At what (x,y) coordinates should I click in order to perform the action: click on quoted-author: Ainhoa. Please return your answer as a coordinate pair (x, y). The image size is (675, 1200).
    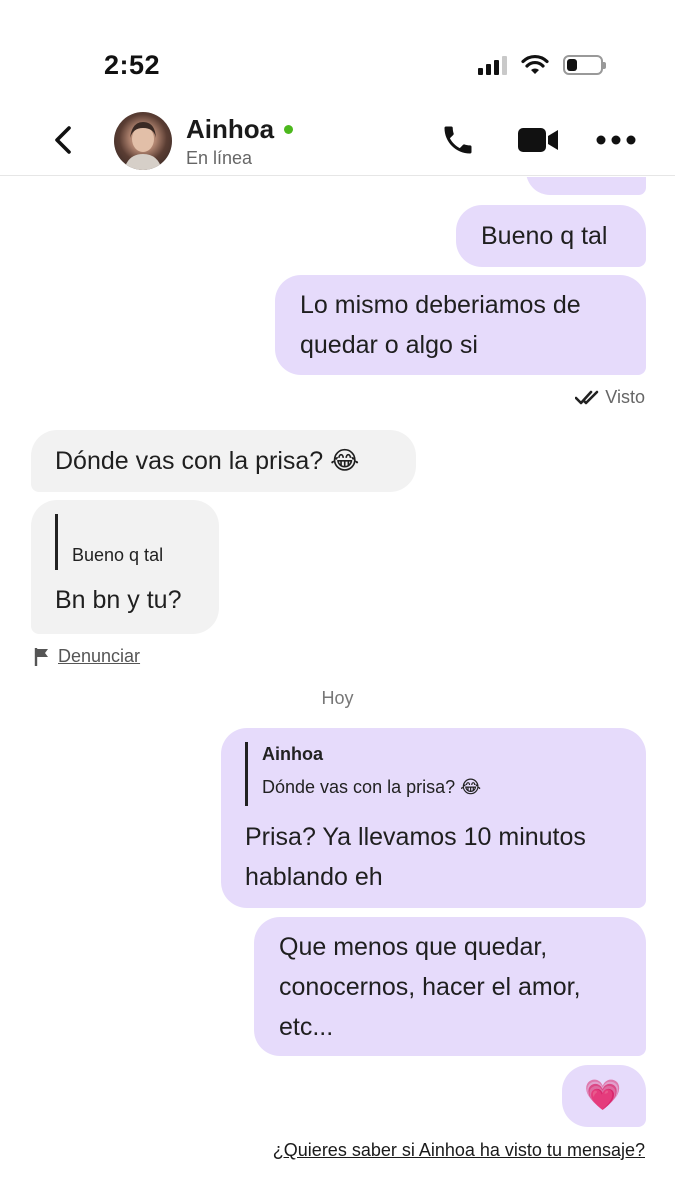
    Looking at the image, I should click on (292, 754).